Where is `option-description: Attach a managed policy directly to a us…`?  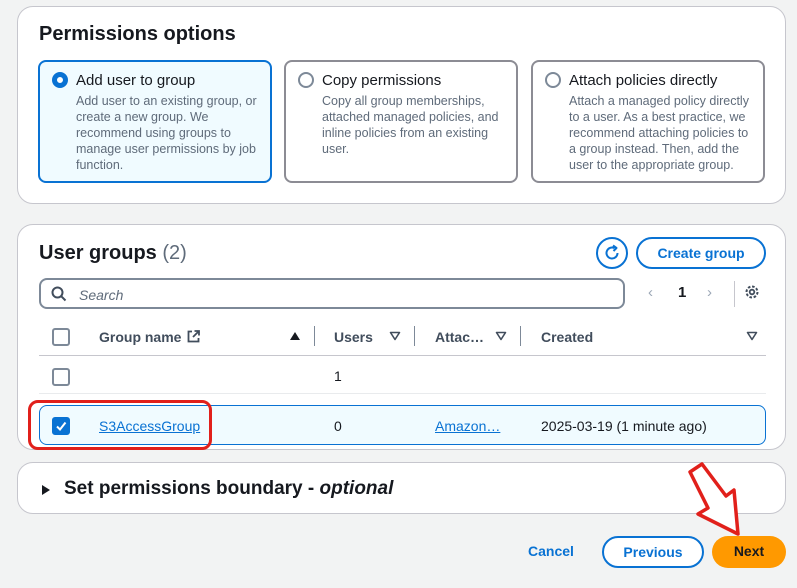 option-description: Attach a managed policy directly to a us… is located at coordinates (659, 133).